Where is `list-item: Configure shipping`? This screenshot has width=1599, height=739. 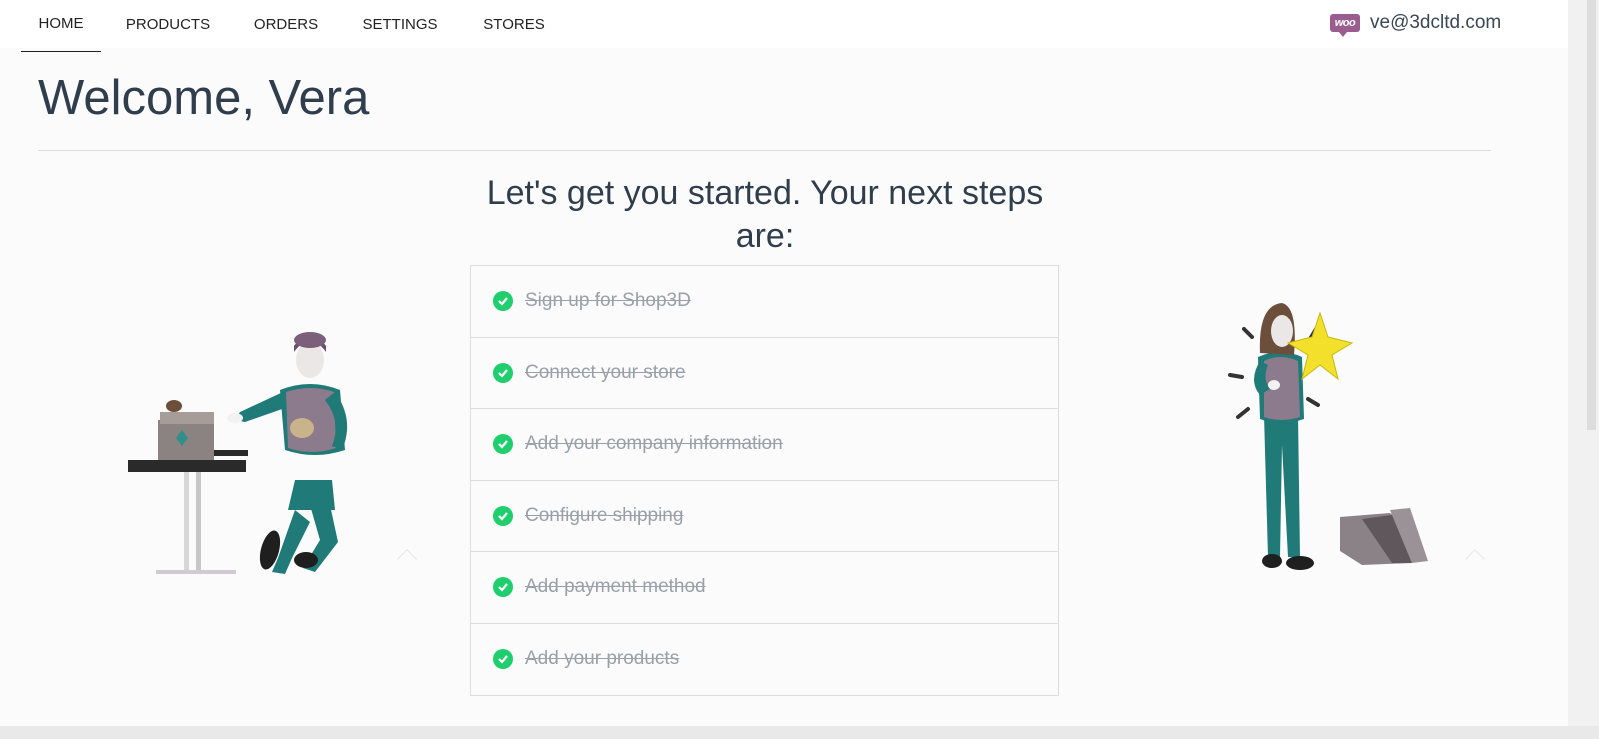 list-item: Configure shipping is located at coordinates (764, 516).